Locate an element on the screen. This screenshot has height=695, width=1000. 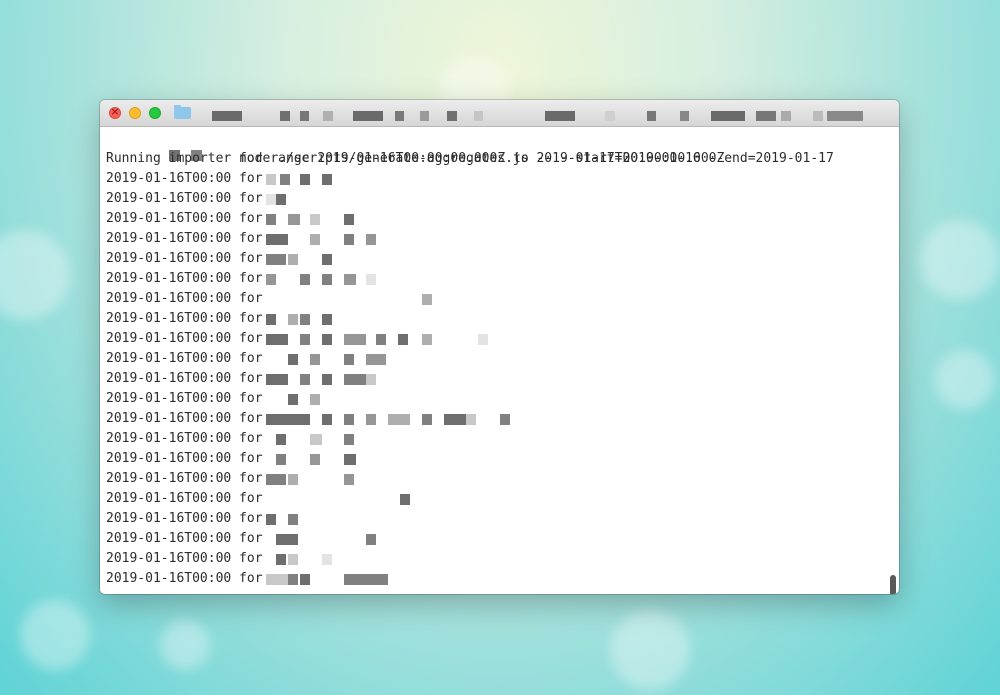
title-bar is located at coordinates (499, 113).